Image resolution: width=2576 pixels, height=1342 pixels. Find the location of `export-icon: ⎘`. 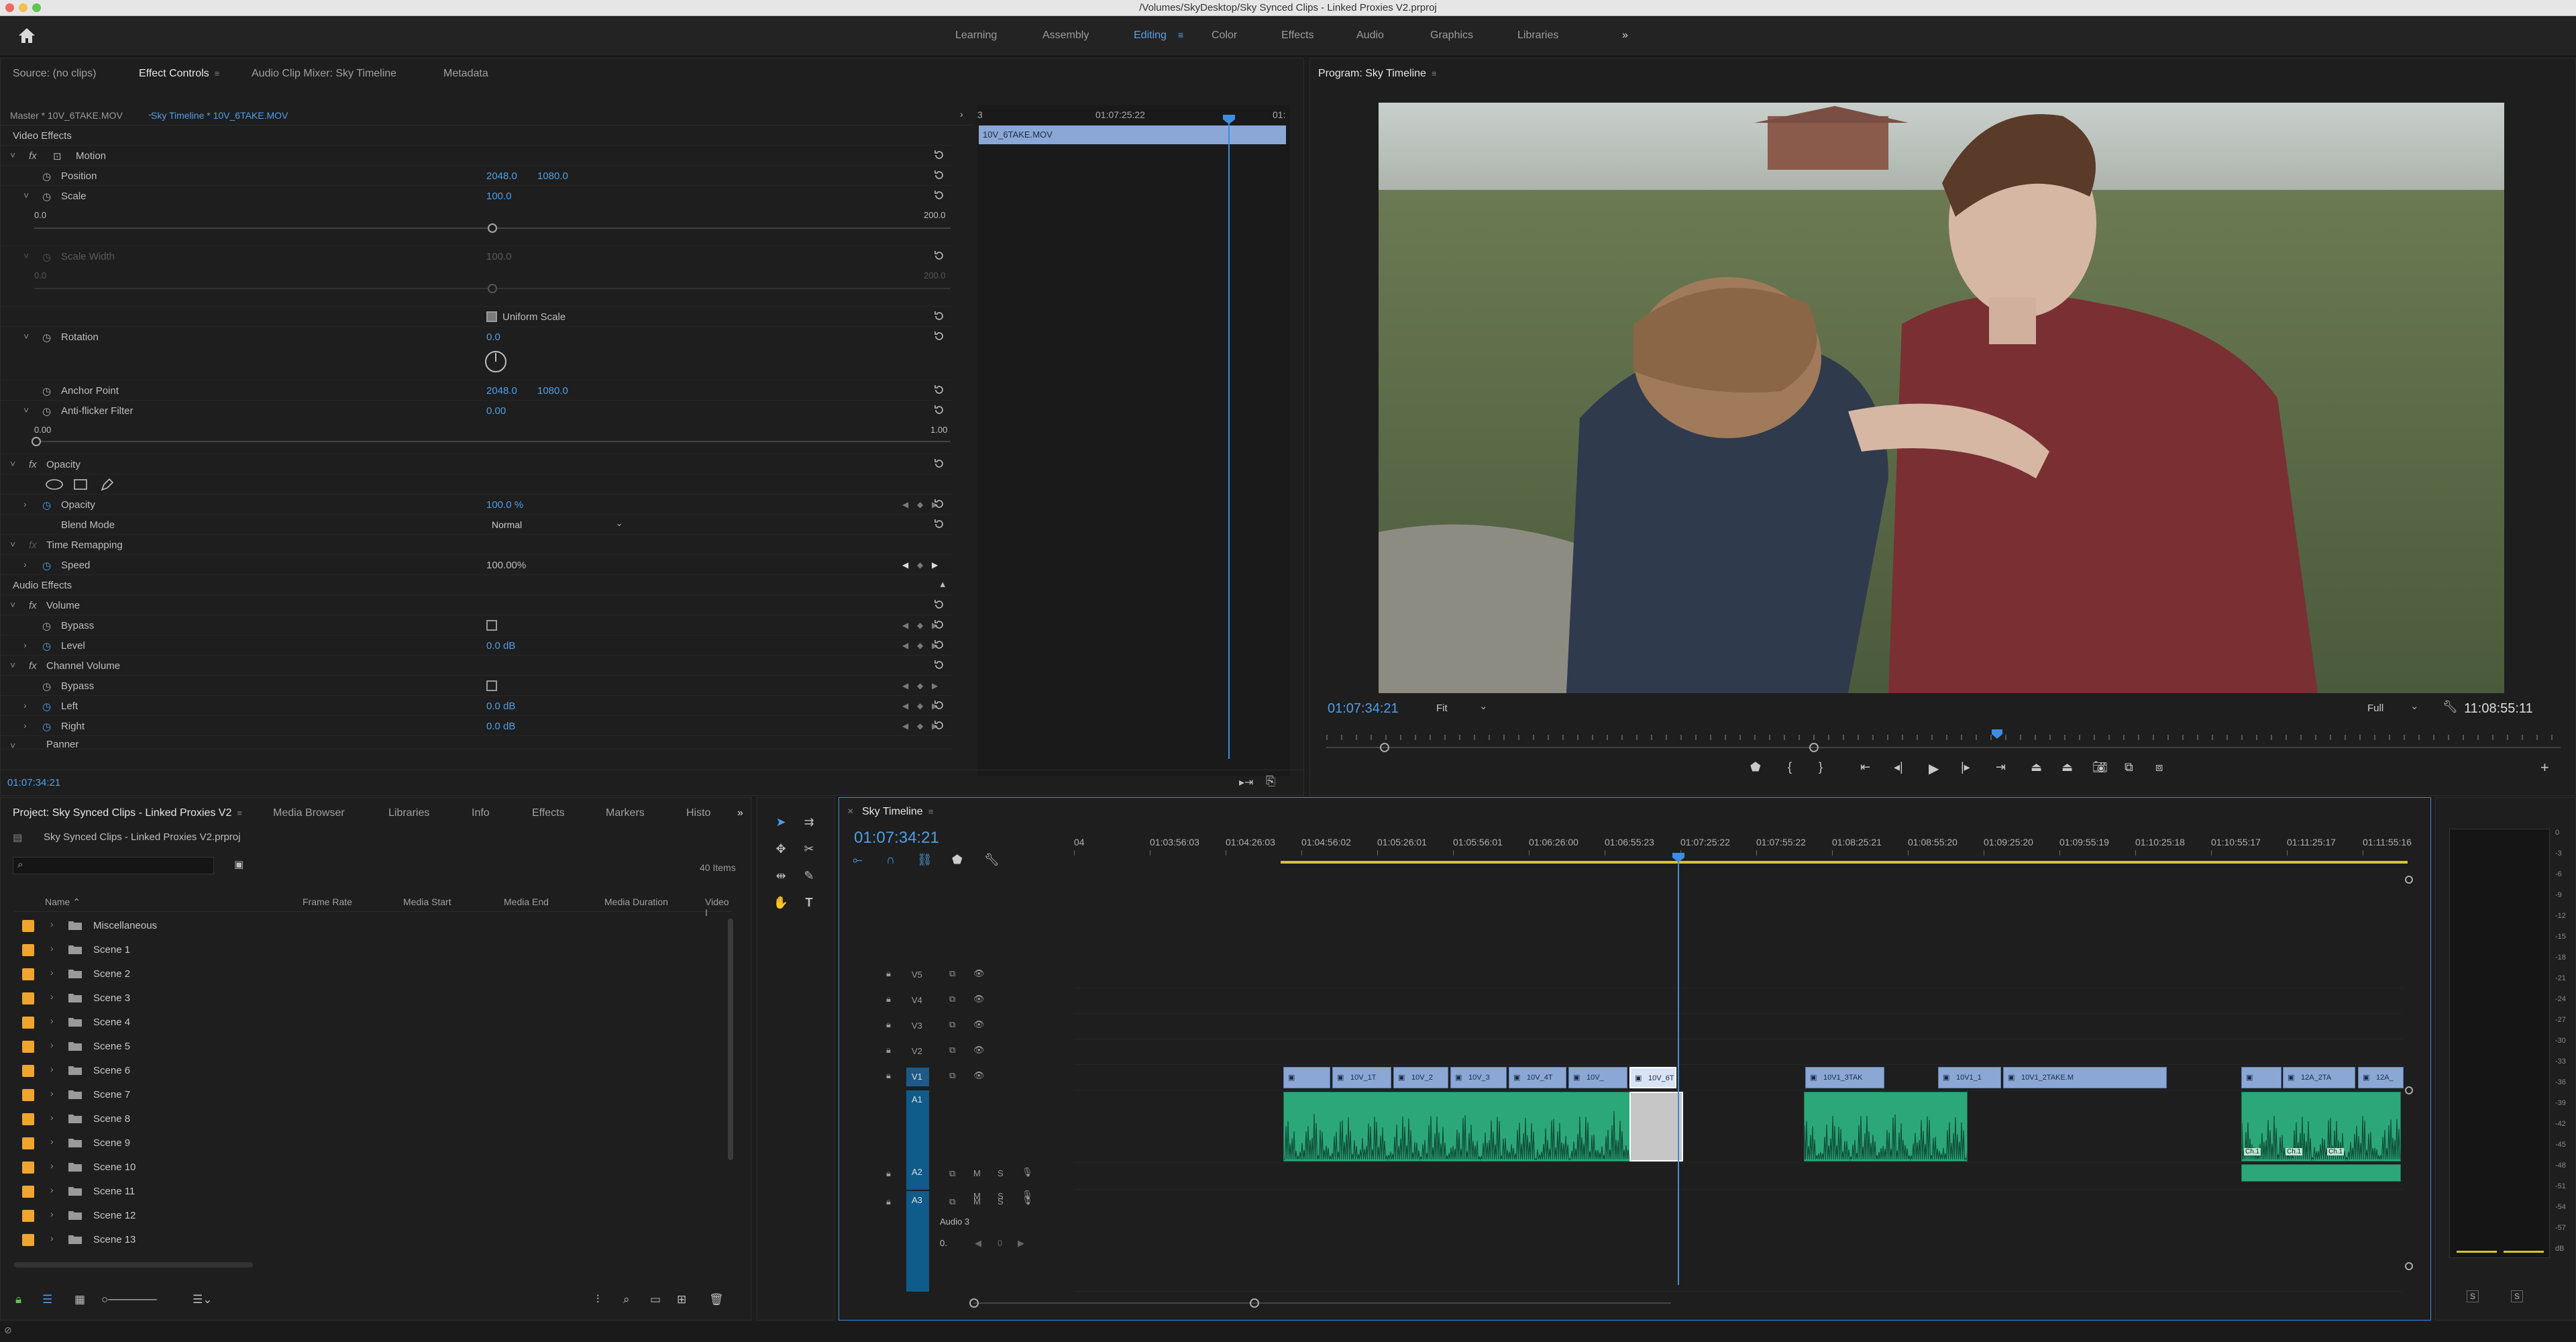

export-icon: ⎘ is located at coordinates (1270, 781).